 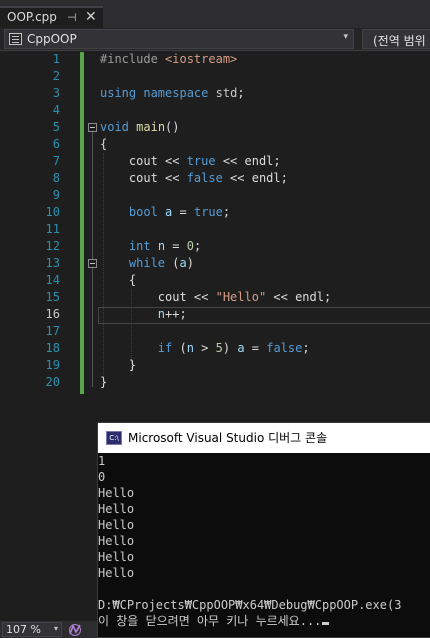 I want to click on navigation-bar: CppOOP ▾ (전역 범위, so click(x=215, y=39).